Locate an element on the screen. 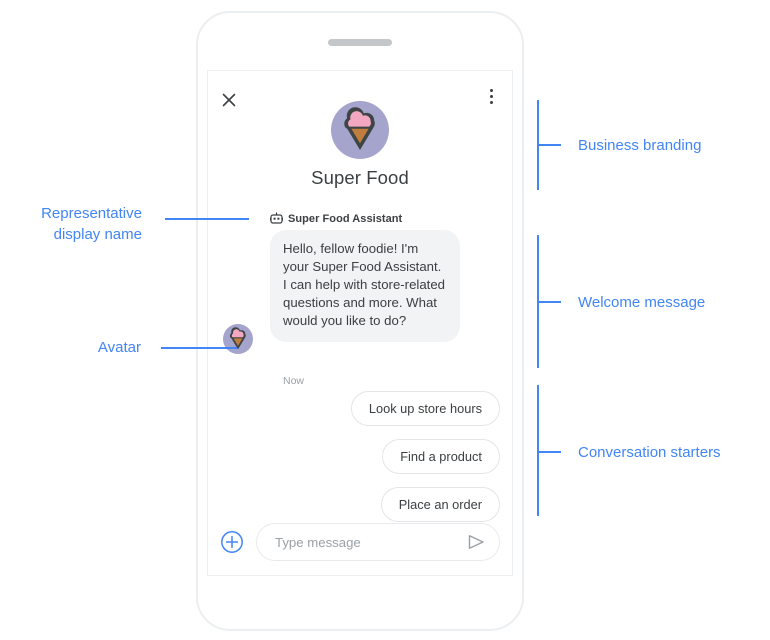  annotation-conversation-starters: Conversation starters is located at coordinates (649, 452).